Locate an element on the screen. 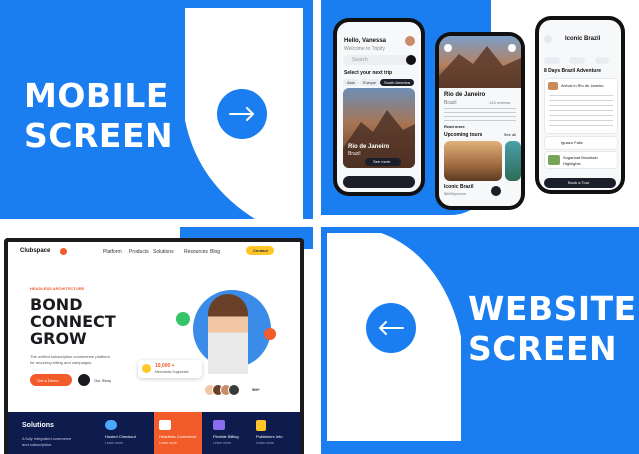  avatar-group is located at coordinates (227, 390).